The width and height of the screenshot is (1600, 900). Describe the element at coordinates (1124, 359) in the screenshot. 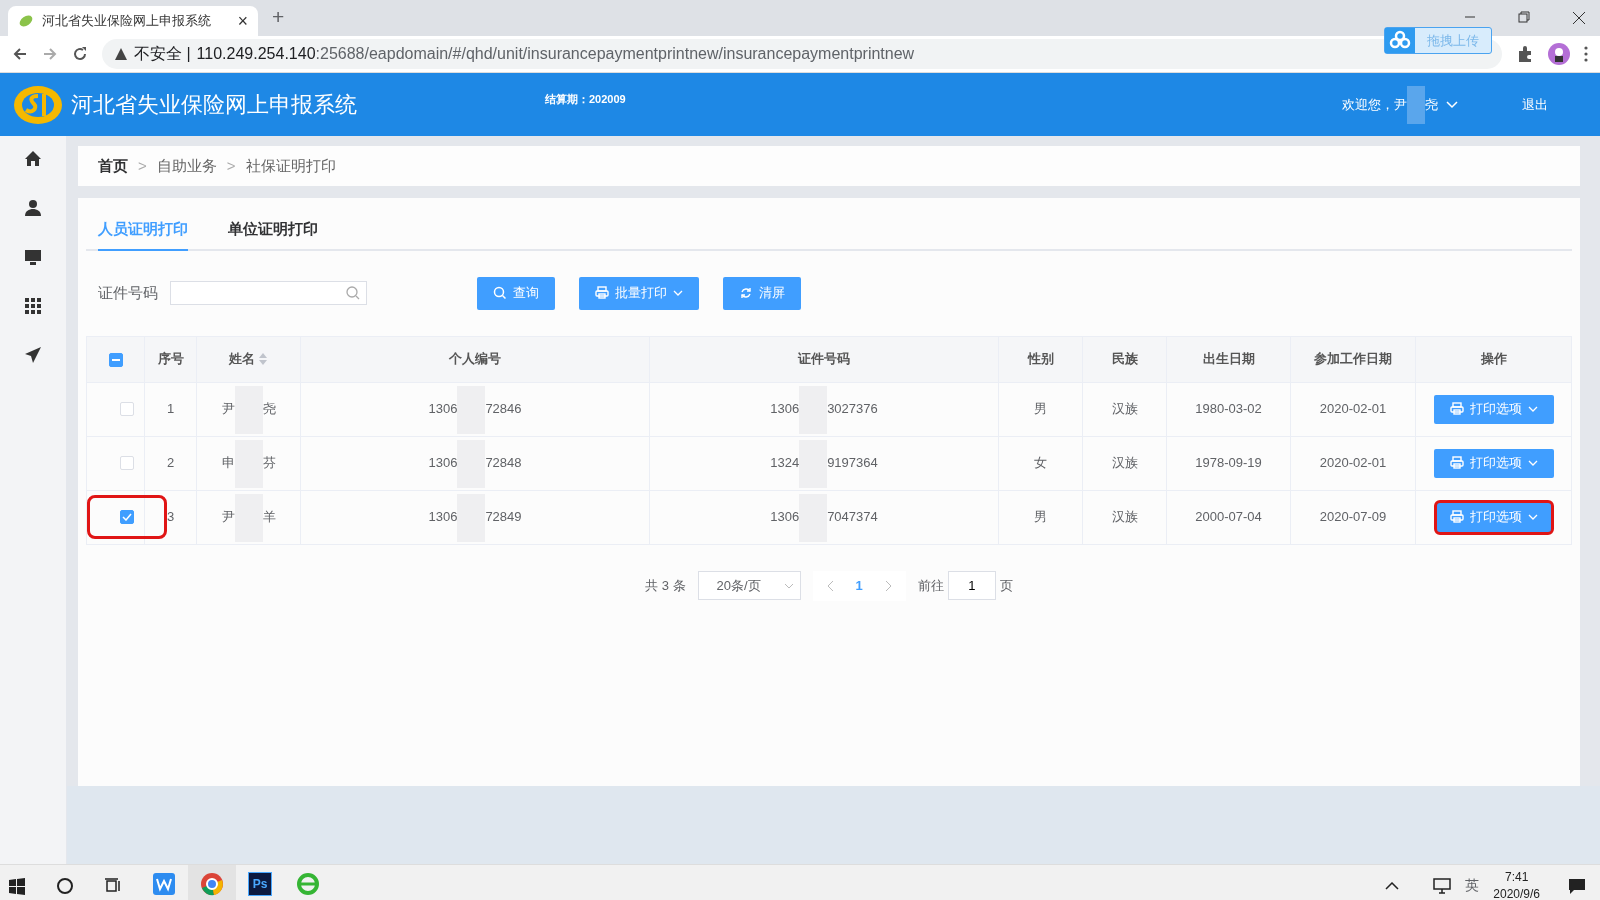

I see `column-header: 民族` at that location.